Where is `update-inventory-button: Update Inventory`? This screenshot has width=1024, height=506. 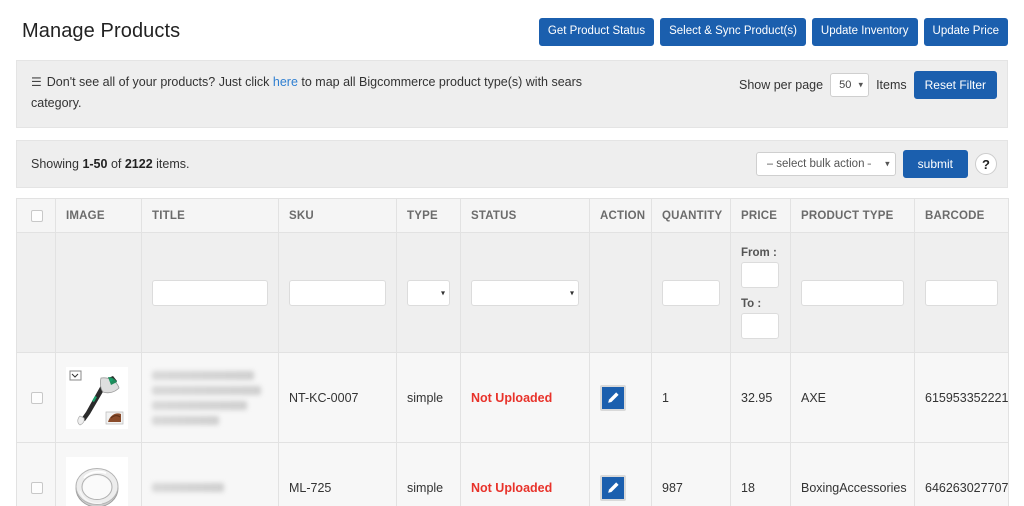
update-inventory-button: Update Inventory is located at coordinates (864, 32).